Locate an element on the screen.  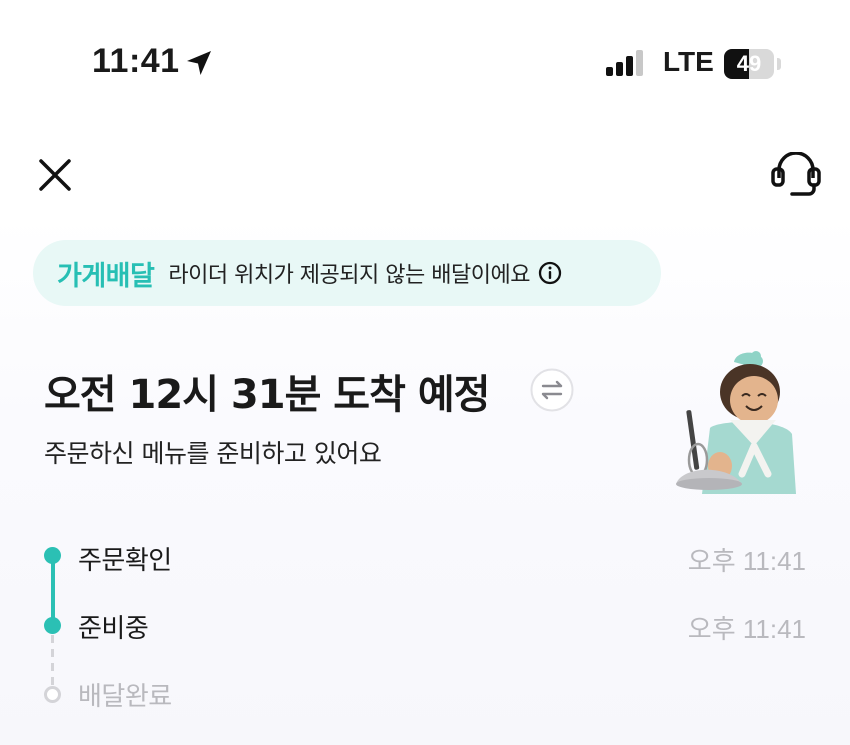
delivery-notice: 가게배달 라이더 위치가 제공되지 않는 배달이에요 is located at coordinates (347, 273).